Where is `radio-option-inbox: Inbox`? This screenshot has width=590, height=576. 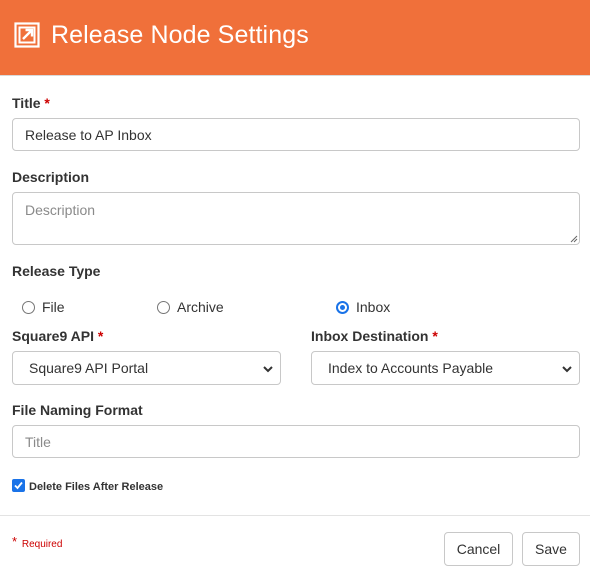
radio-option-inbox: Inbox is located at coordinates (363, 307).